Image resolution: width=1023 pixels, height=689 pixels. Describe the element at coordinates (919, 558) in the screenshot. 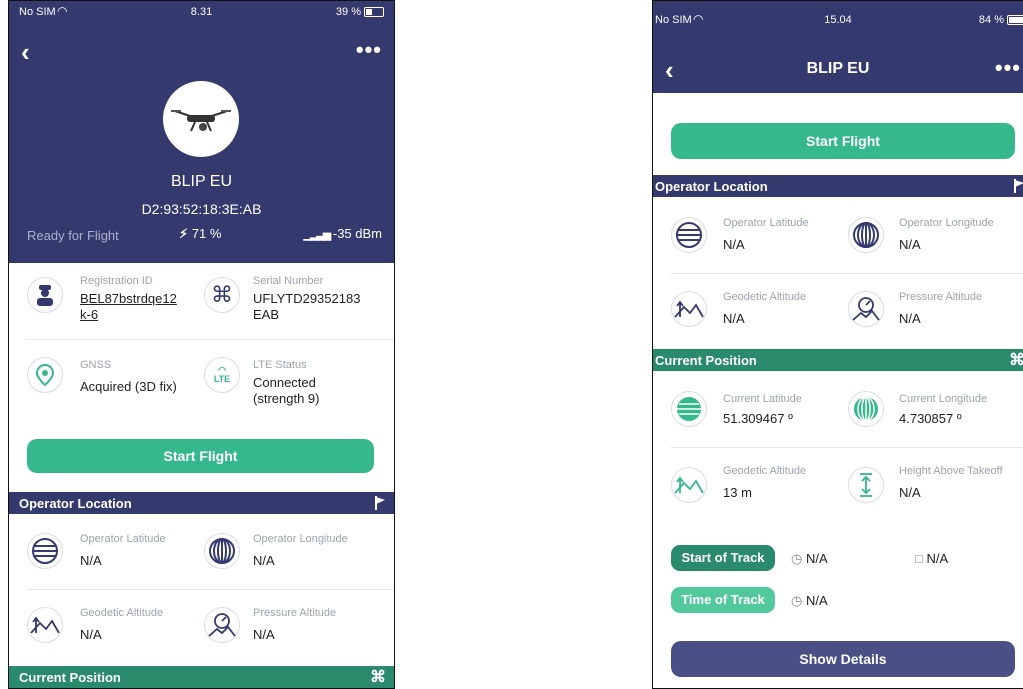

I see `calendar-icon: □` at that location.